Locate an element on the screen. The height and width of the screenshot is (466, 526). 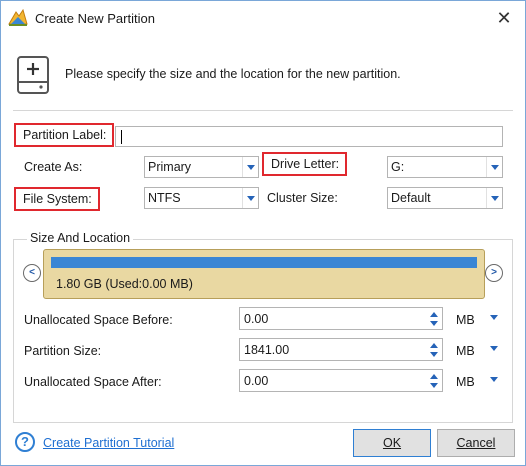
cancel-button-label: Cancel is located at coordinates (476, 443).